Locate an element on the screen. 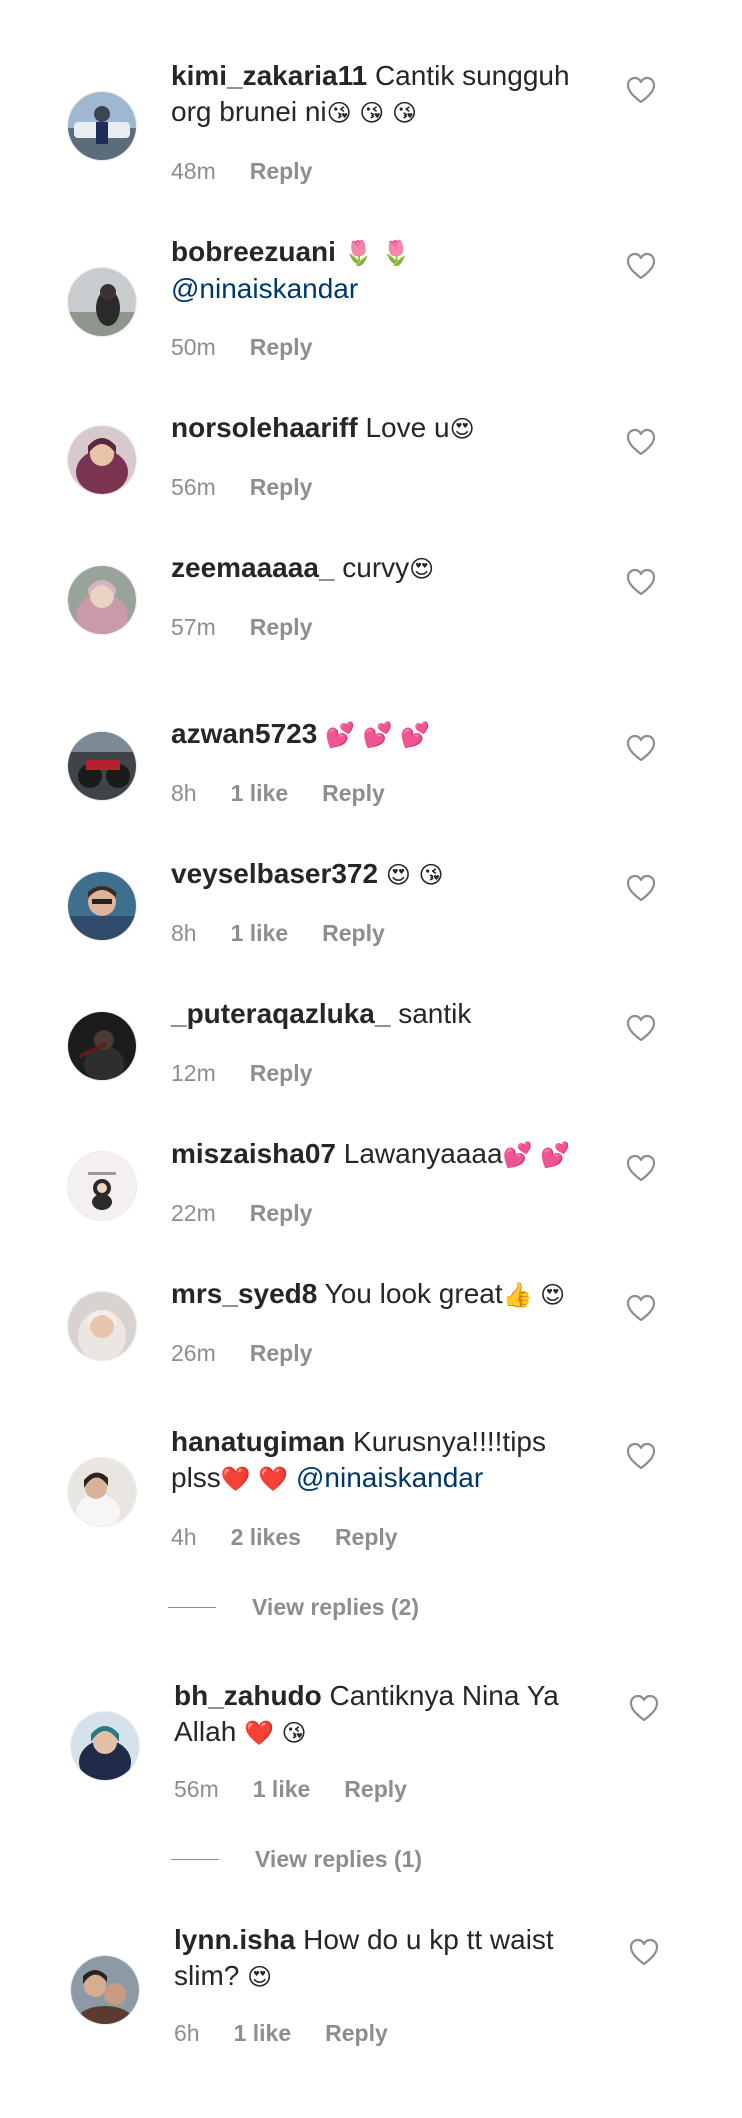  comment-username: norsolehaariff is located at coordinates (264, 427).